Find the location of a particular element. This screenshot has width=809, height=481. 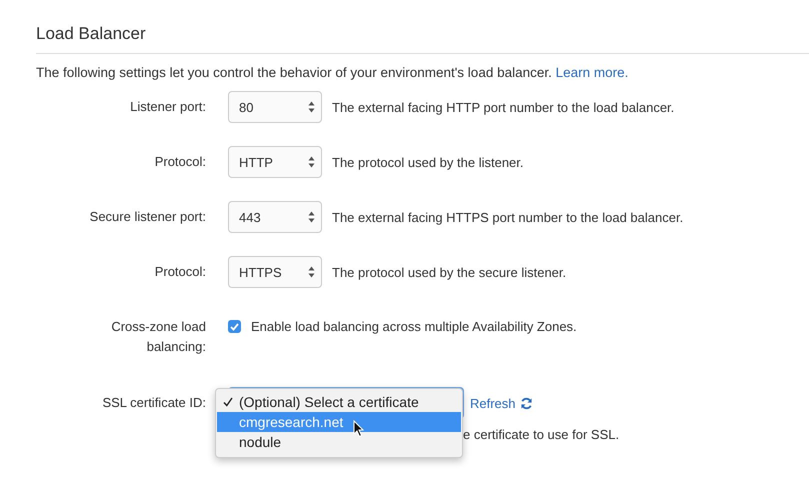

help-text: The protocol used by the listener. is located at coordinates (428, 162).